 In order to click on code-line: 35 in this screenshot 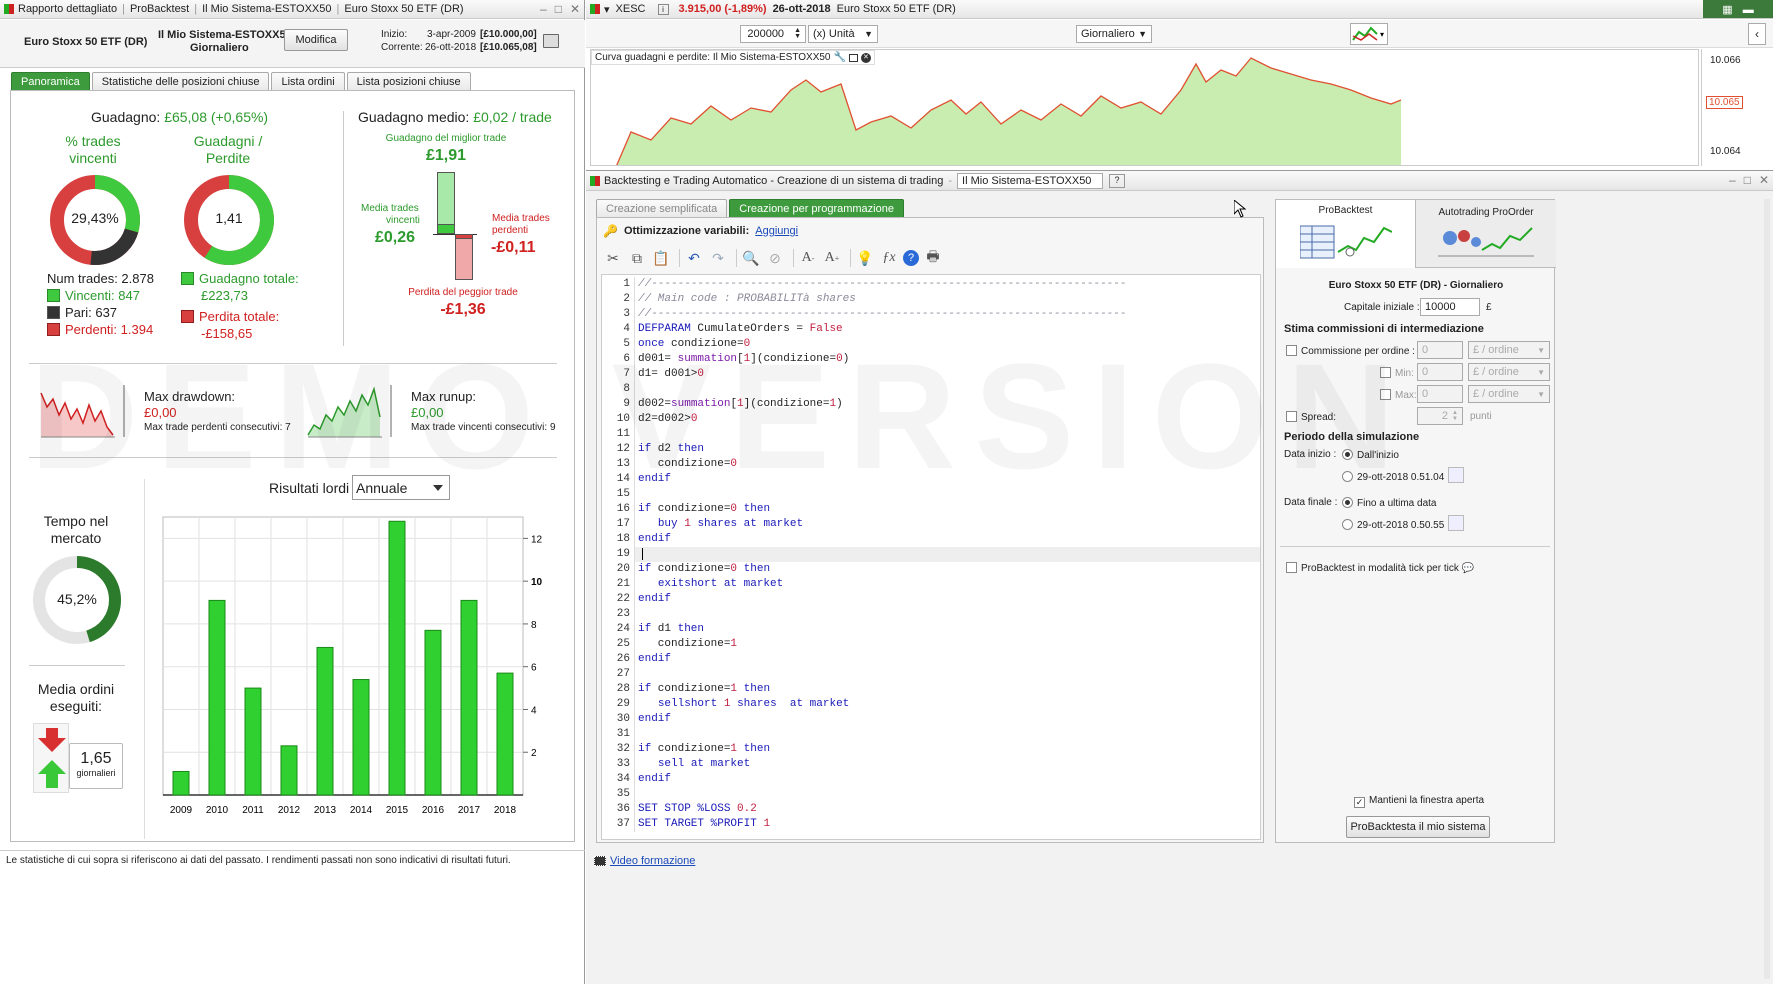, I will do `click(931, 794)`.